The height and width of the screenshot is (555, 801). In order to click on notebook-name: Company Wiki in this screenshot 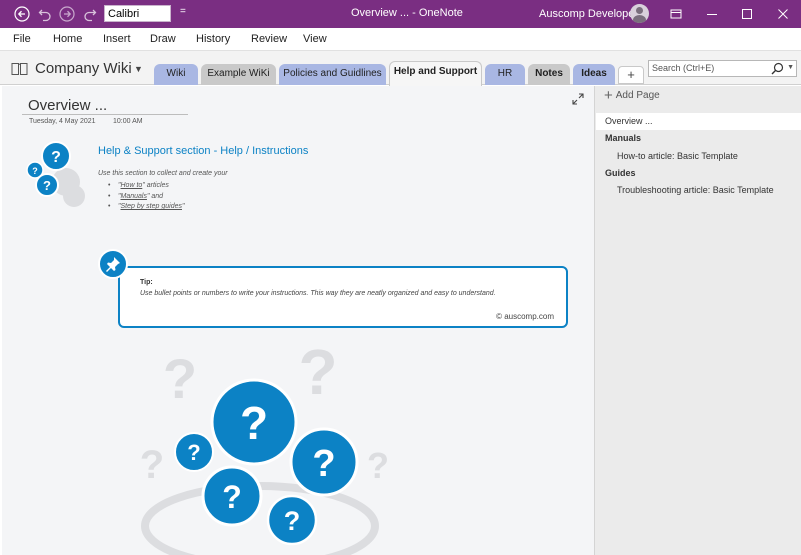, I will do `click(83, 68)`.